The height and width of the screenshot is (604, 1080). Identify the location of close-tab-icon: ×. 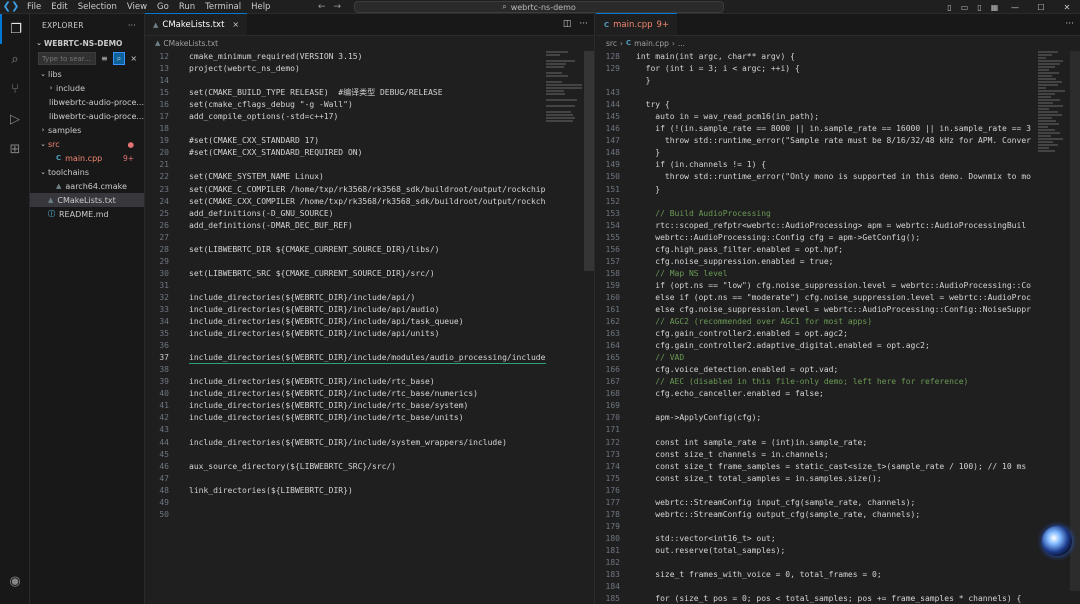
(235, 24).